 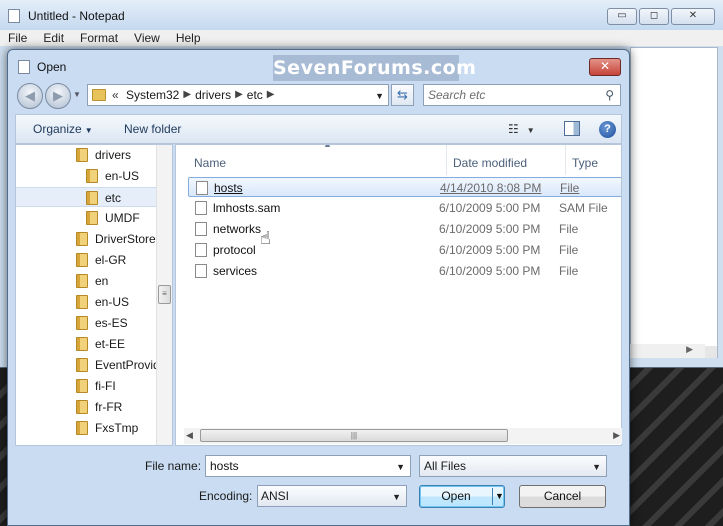 What do you see at coordinates (375, 68) in the screenshot?
I see `watermark: SevenForums.com` at bounding box center [375, 68].